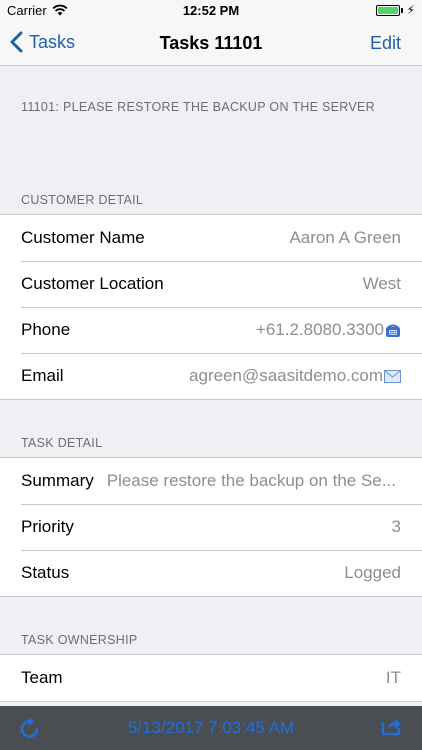 The image size is (422, 750). Describe the element at coordinates (211, 573) in the screenshot. I see `status-row: Status Logged` at that location.